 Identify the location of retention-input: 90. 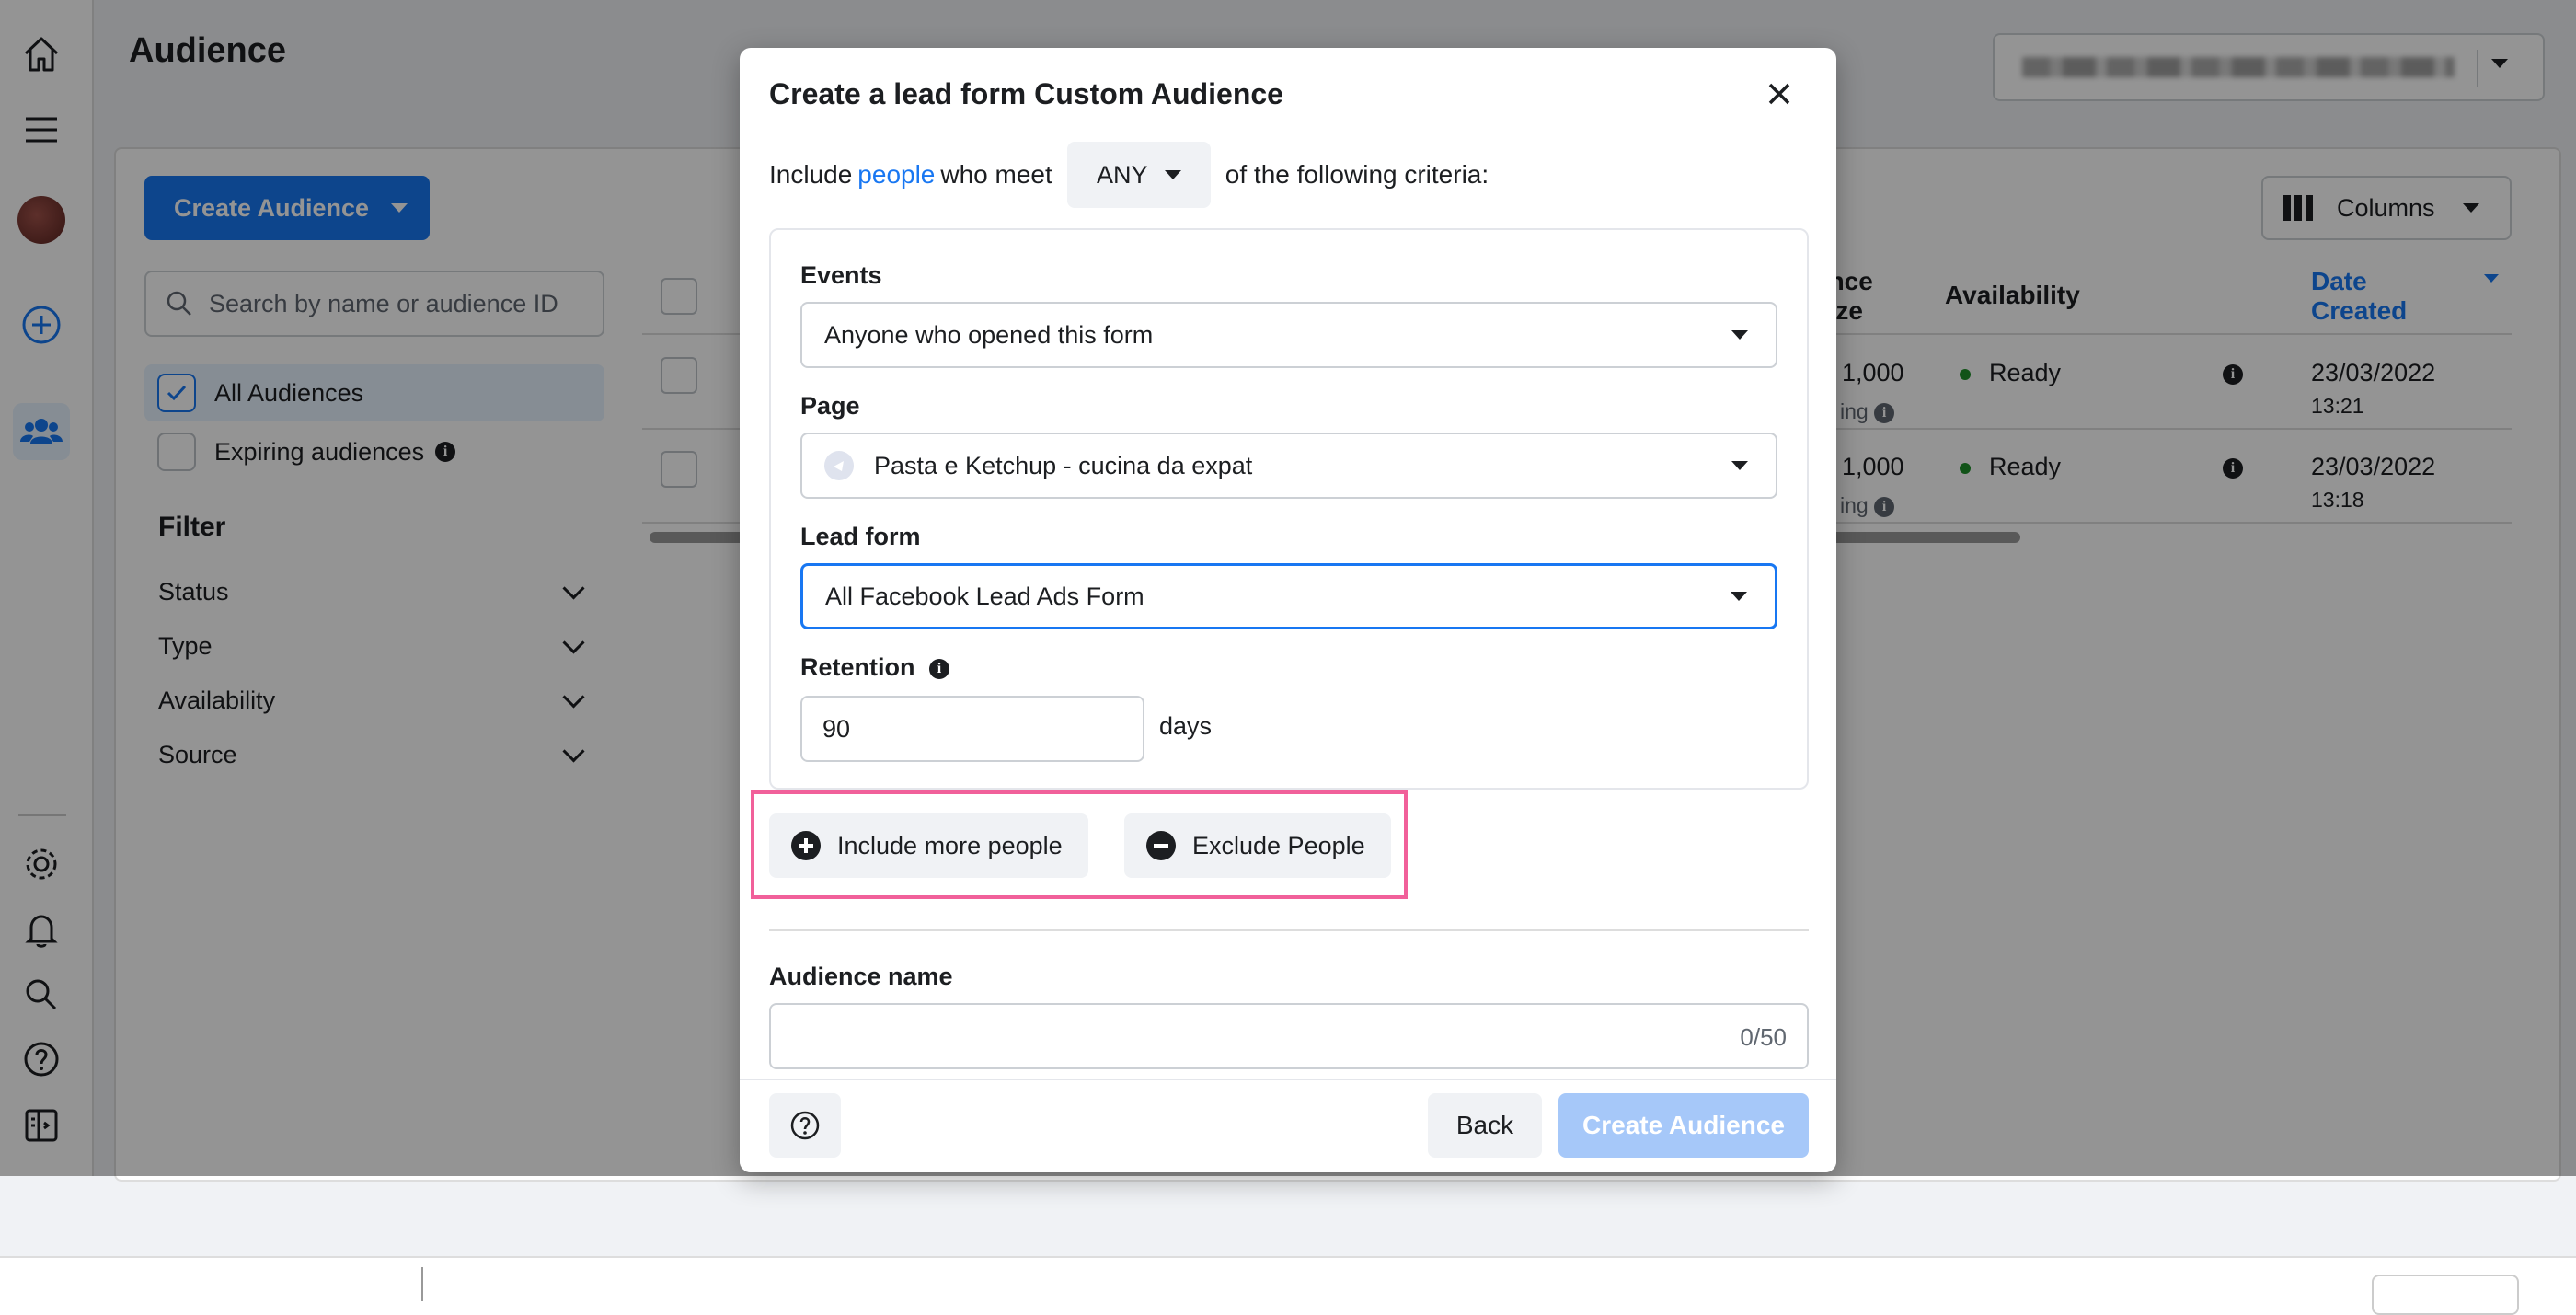
(972, 729).